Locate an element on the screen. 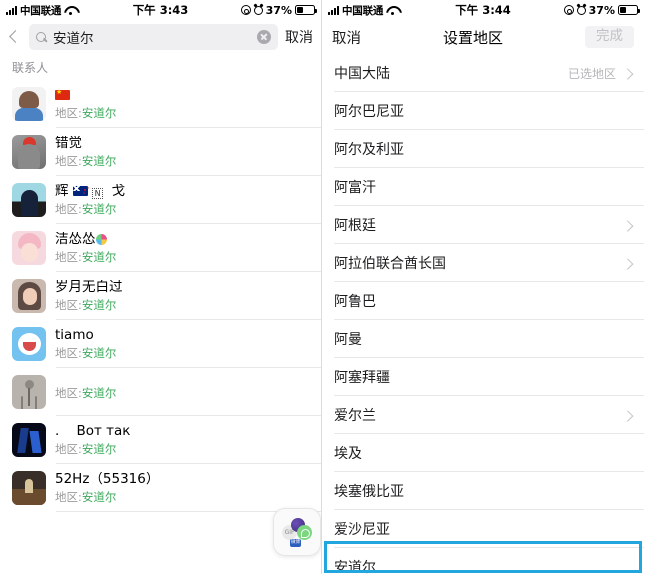 The image size is (645, 574). contact-name: 岁月无白过 is located at coordinates (89, 288).